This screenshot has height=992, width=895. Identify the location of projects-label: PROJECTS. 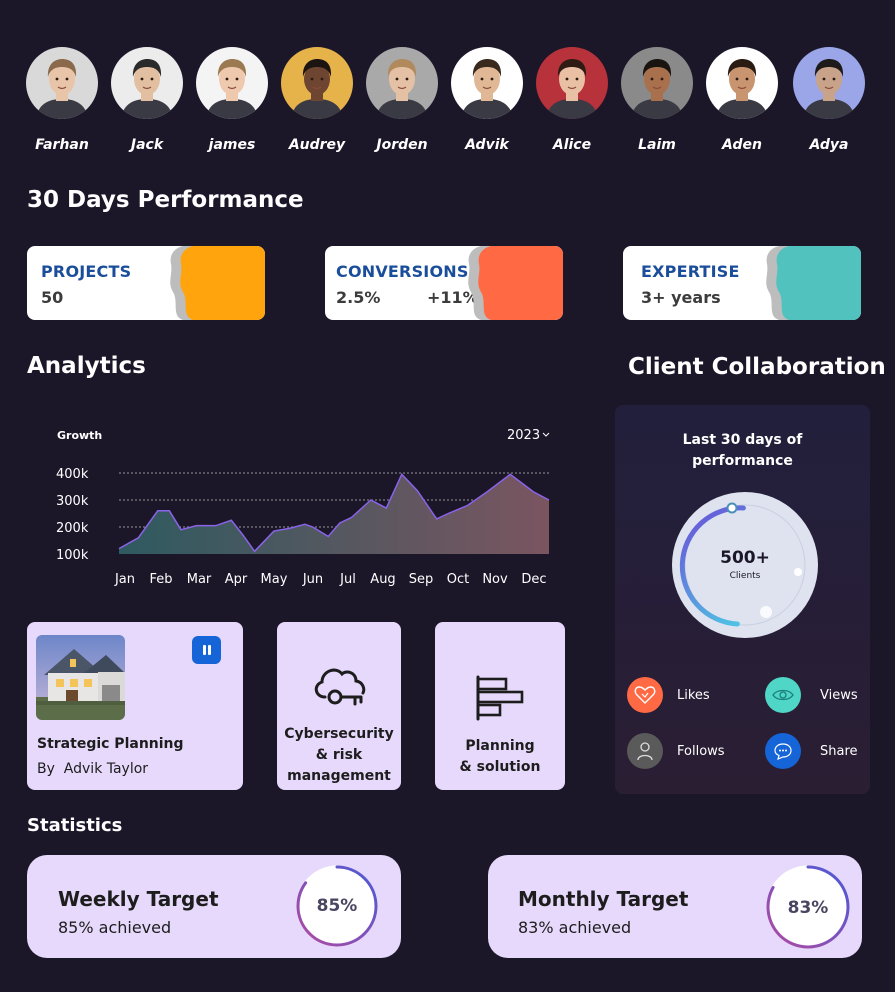
(86, 271).